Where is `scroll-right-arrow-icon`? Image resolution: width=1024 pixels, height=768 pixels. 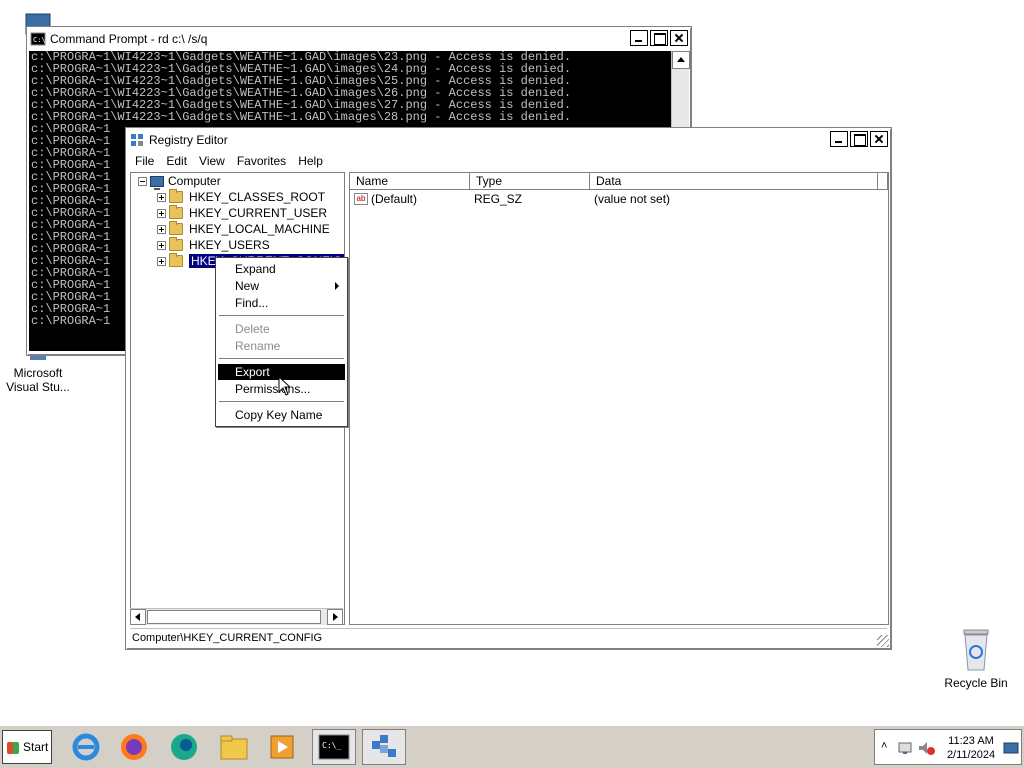 scroll-right-arrow-icon is located at coordinates (335, 617).